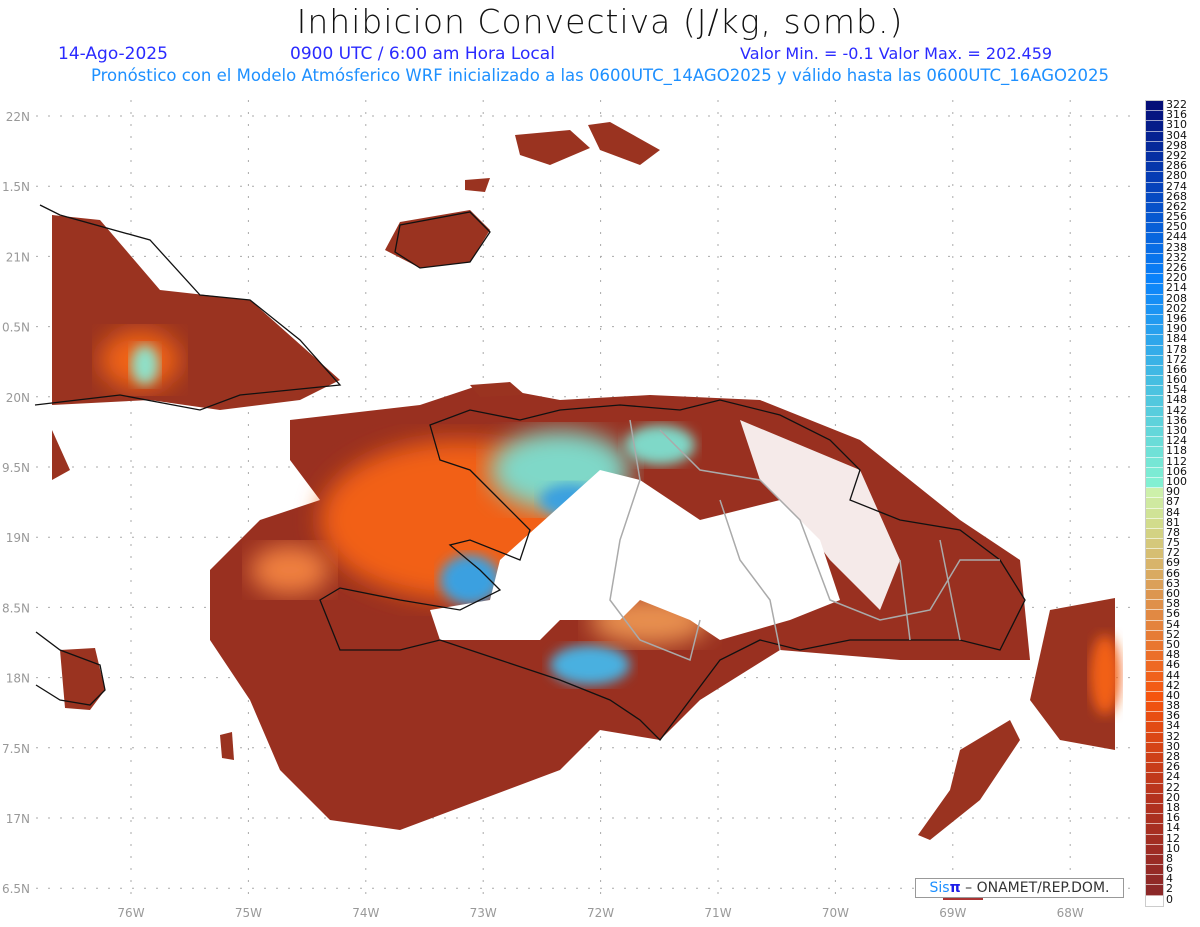 Image resolution: width=1200 pixels, height=927 pixels. I want to click on lon-label: 69W, so click(952, 913).